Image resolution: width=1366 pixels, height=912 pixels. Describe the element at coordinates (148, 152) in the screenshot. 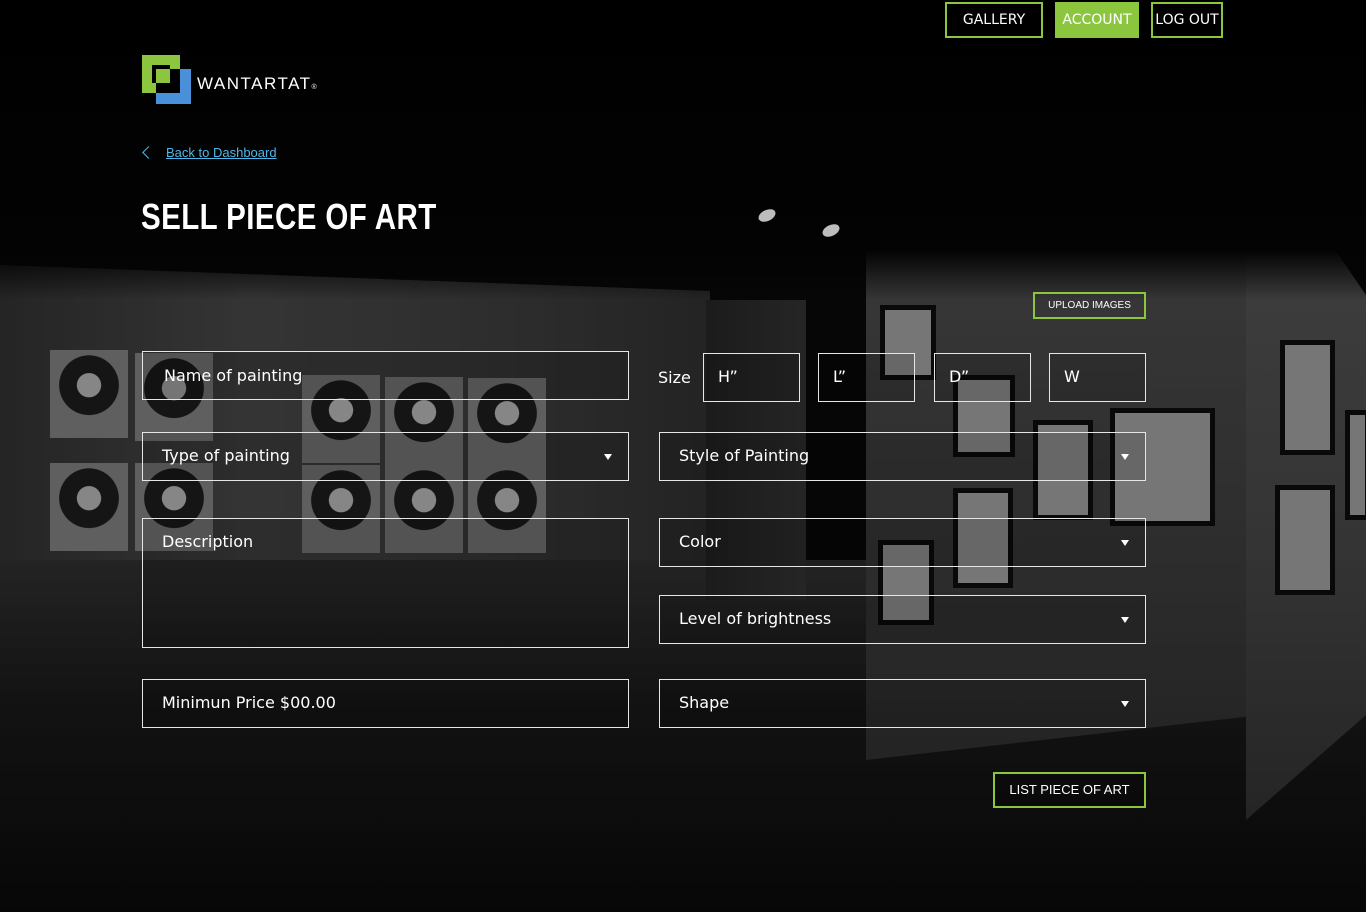

I see `chevron-left-icon` at that location.